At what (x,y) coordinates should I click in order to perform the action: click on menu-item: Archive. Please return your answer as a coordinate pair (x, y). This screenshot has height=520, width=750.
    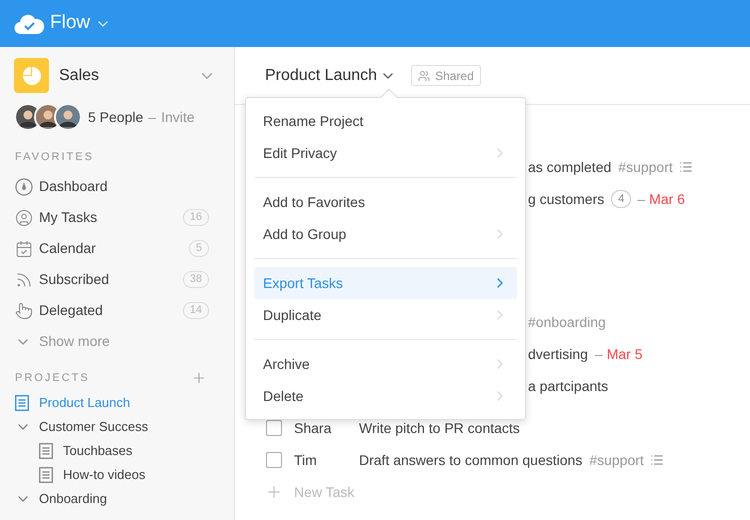
    Looking at the image, I should click on (385, 364).